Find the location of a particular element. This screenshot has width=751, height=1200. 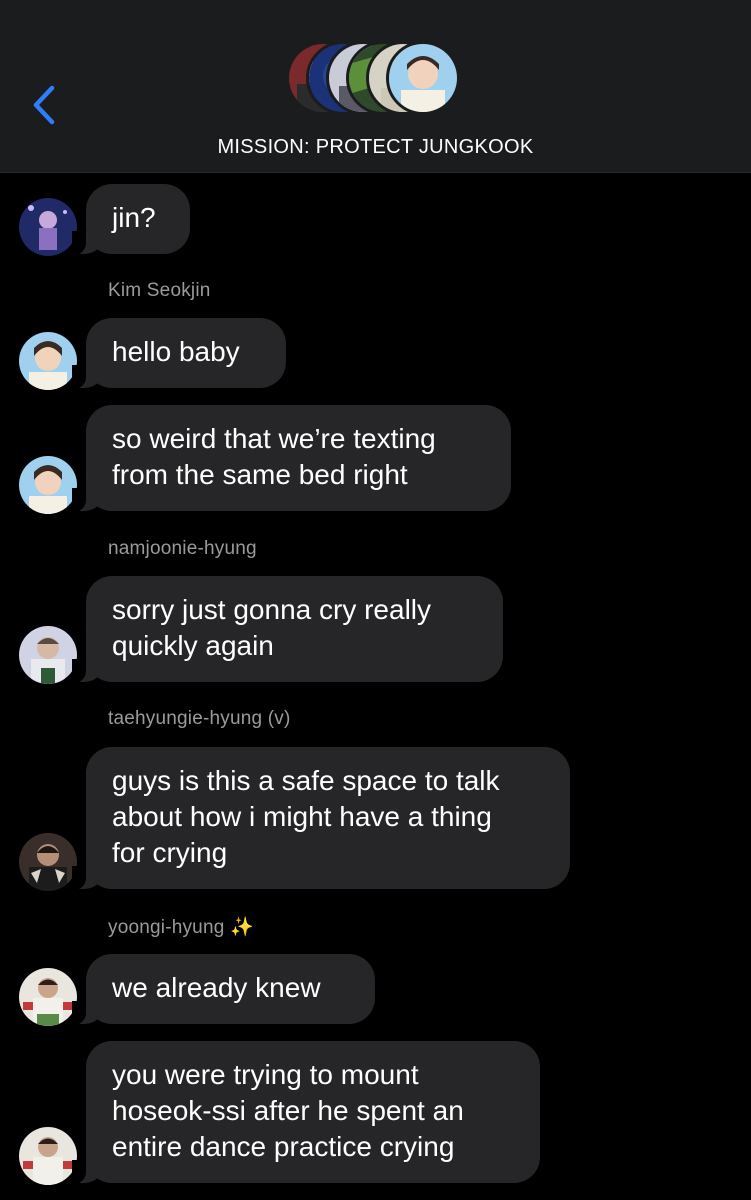

chevron-left-icon is located at coordinates (44, 105).